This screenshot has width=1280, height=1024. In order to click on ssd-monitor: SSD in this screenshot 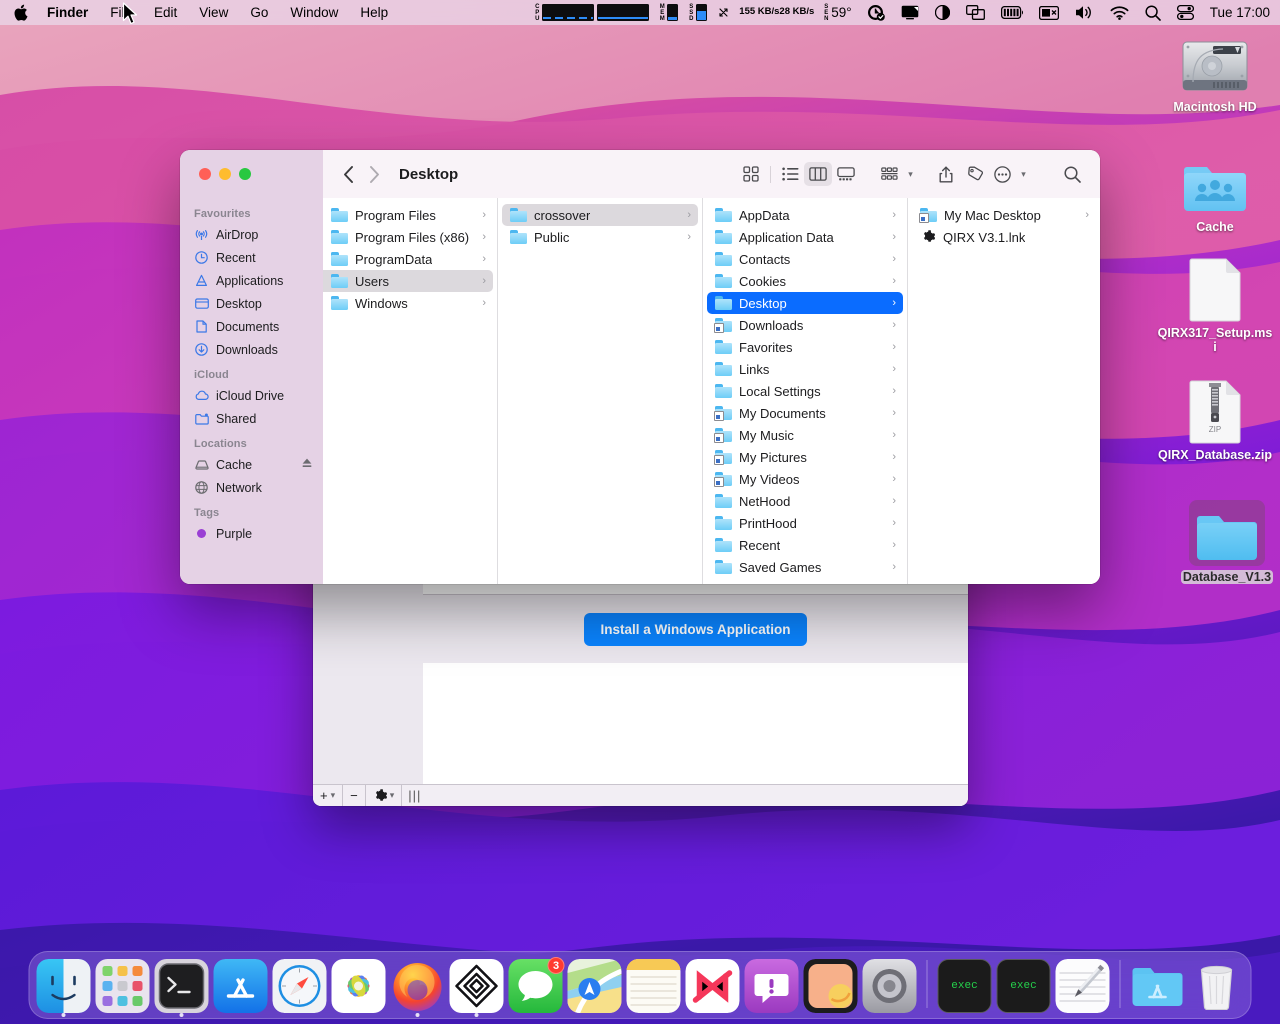, I will do `click(698, 13)`.